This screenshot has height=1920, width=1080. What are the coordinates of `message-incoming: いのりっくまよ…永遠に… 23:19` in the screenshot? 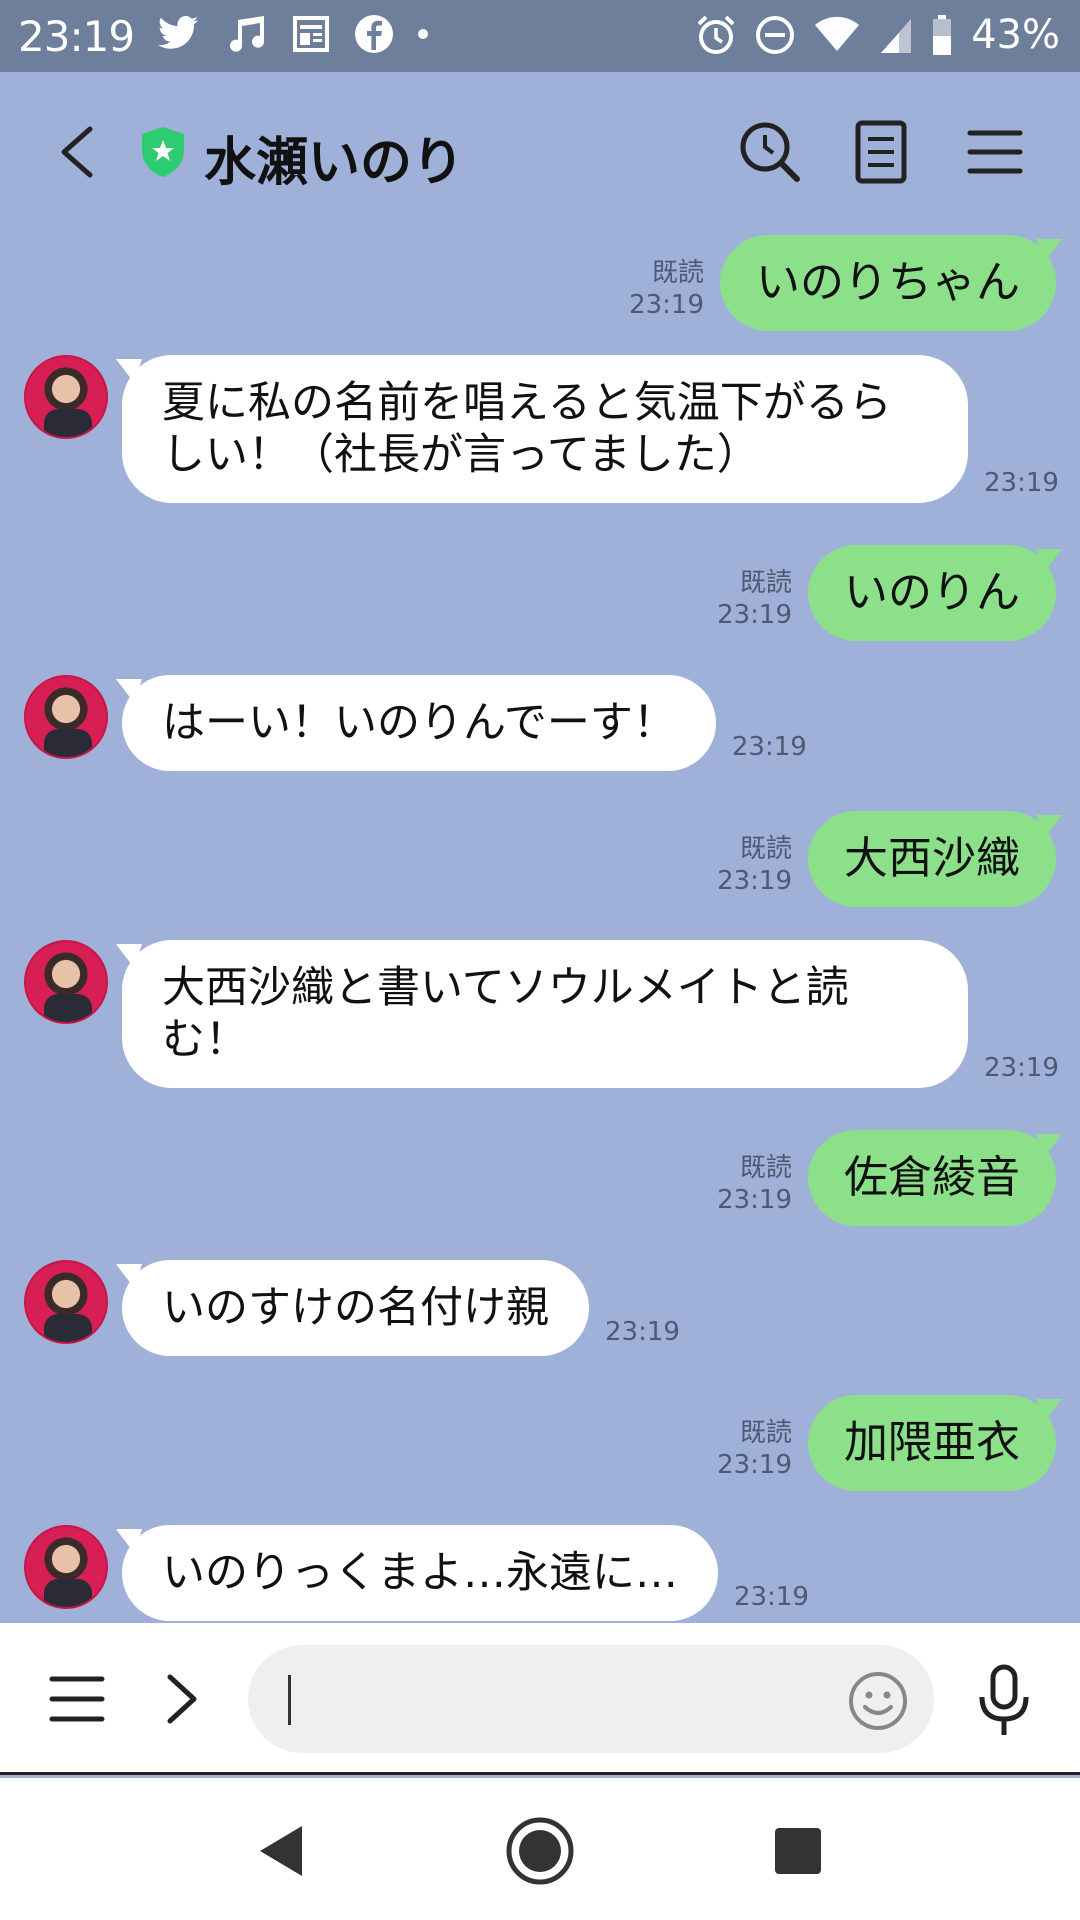 It's located at (416, 1573).